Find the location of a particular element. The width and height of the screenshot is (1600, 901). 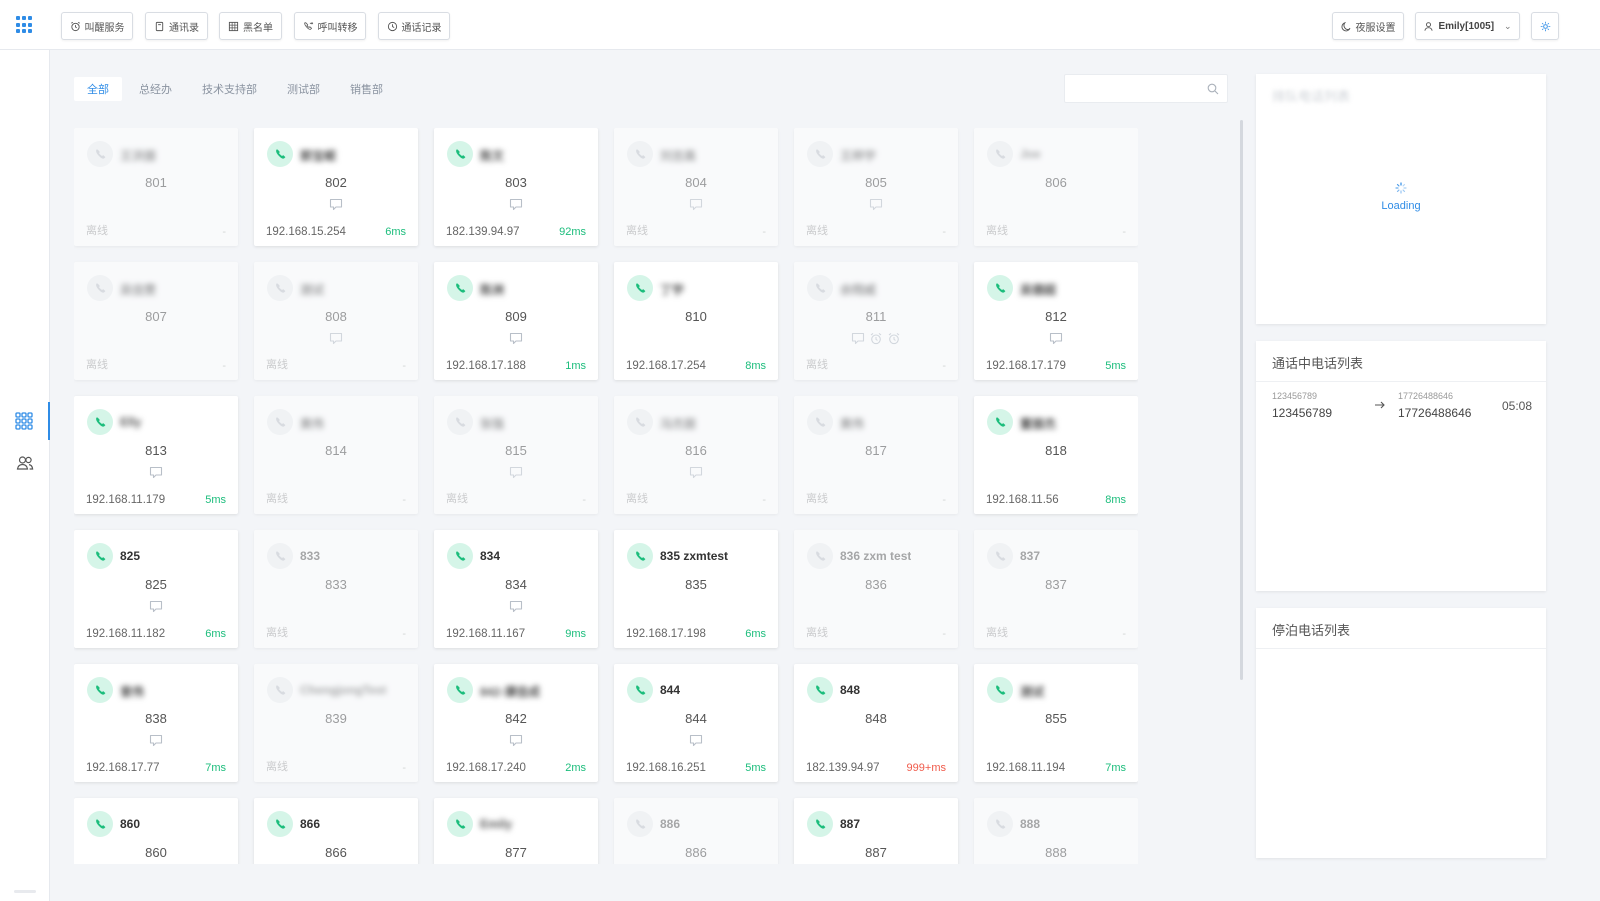

extension-card: 842-谭佳成 842 192.168.17.240 2ms is located at coordinates (516, 723).